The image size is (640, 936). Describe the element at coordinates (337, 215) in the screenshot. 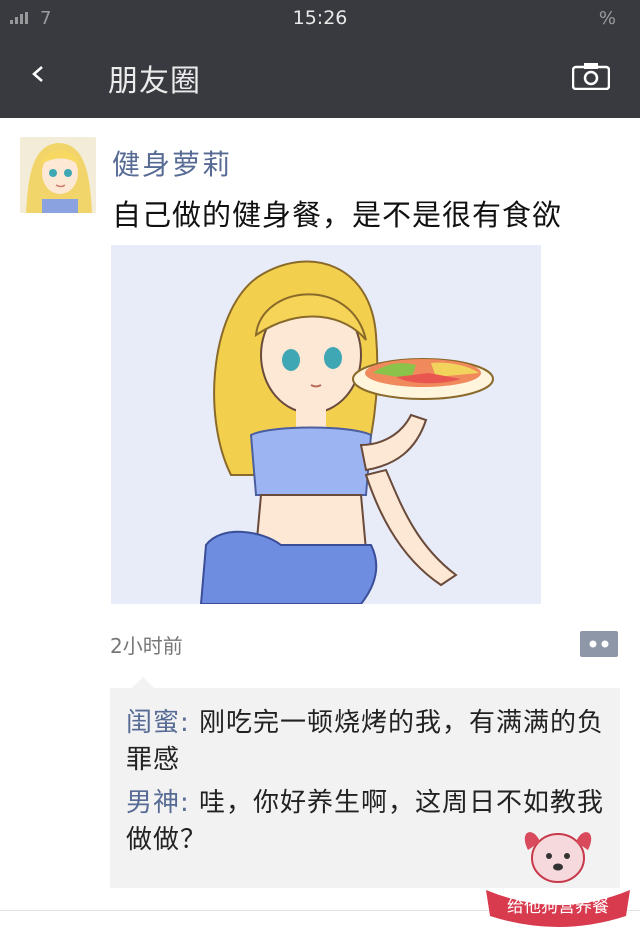

I see `post-text: 自己做的健身餐，是不是很有食欲` at that location.